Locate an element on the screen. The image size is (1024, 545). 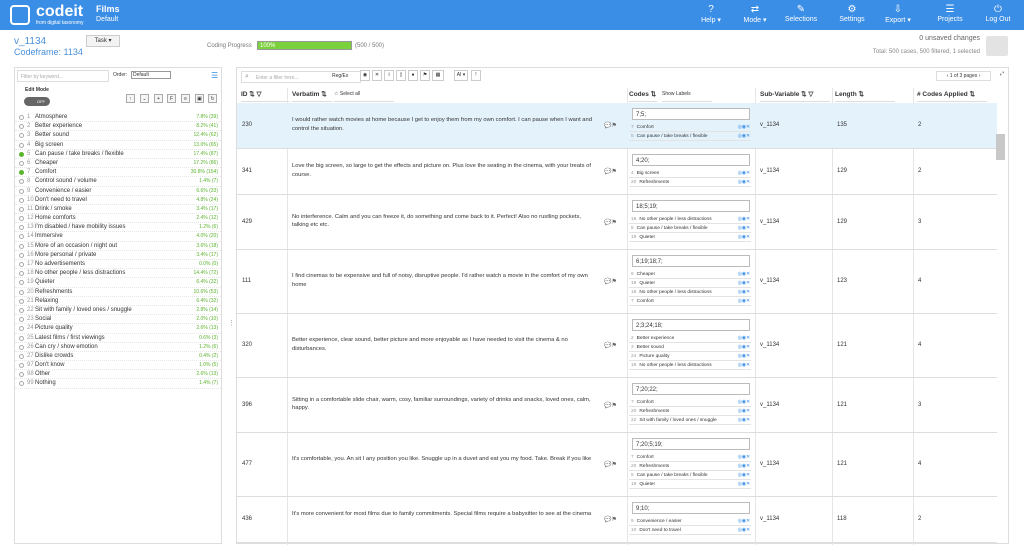
codes-input: 7;5; is located at coordinates (691, 114).